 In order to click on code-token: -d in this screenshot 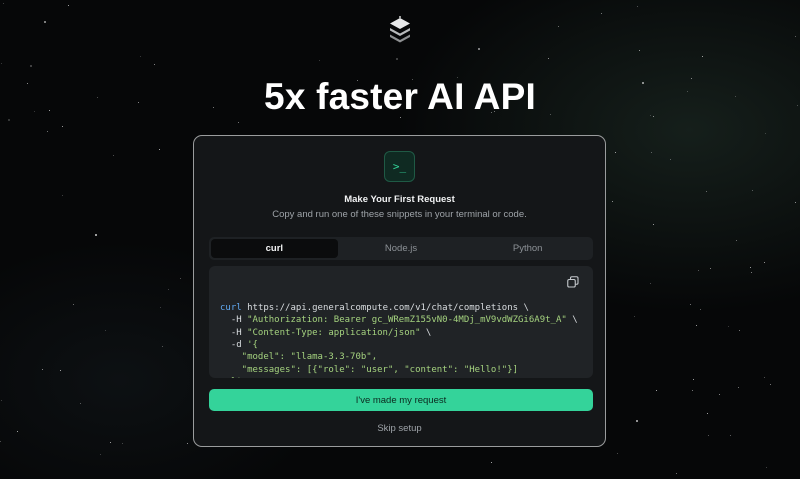, I will do `click(234, 344)`.